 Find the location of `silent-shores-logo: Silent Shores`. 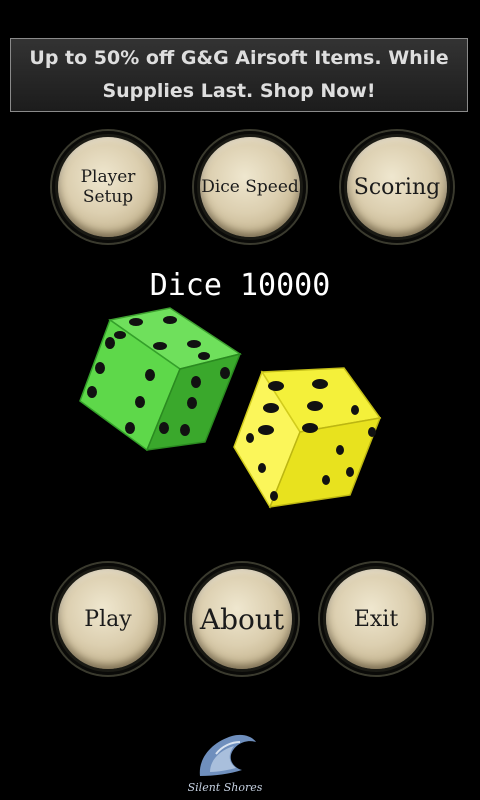

silent-shores-logo: Silent Shores is located at coordinates (225, 762).